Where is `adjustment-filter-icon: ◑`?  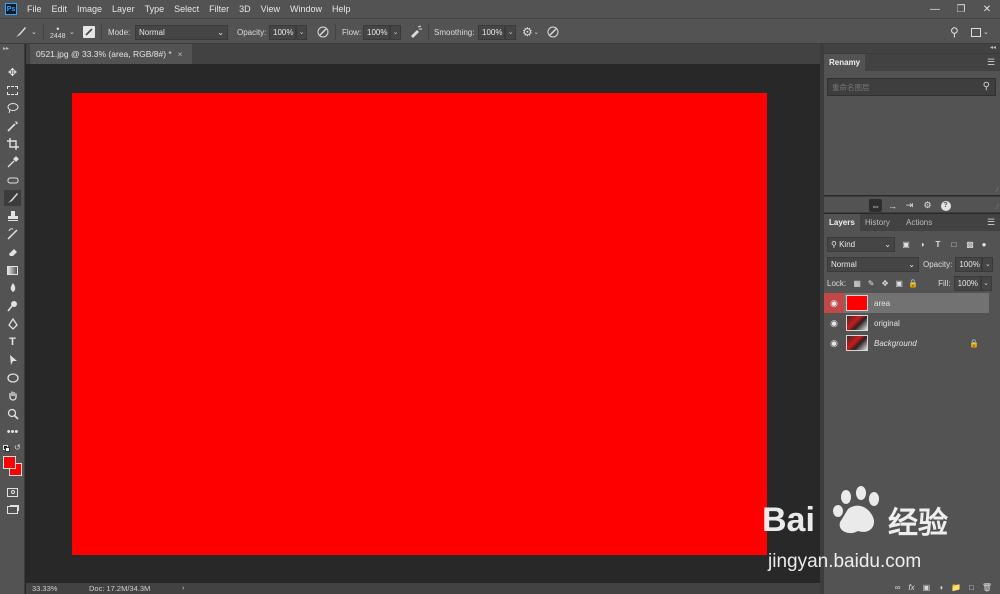 adjustment-filter-icon: ◑ is located at coordinates (922, 245).